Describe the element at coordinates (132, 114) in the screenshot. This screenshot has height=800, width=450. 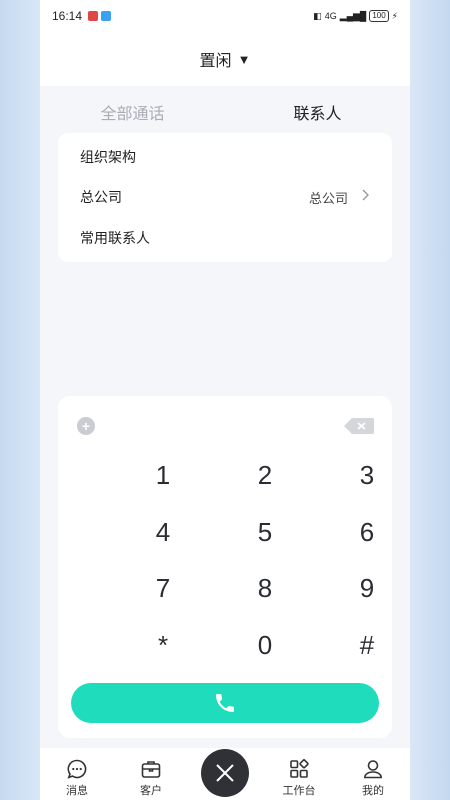
I see `tab-label: 全部通话` at that location.